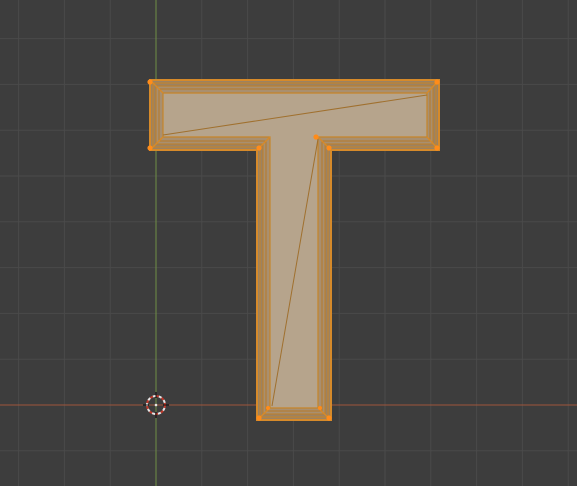  I want to click on cursor-center-dot, so click(156, 405).